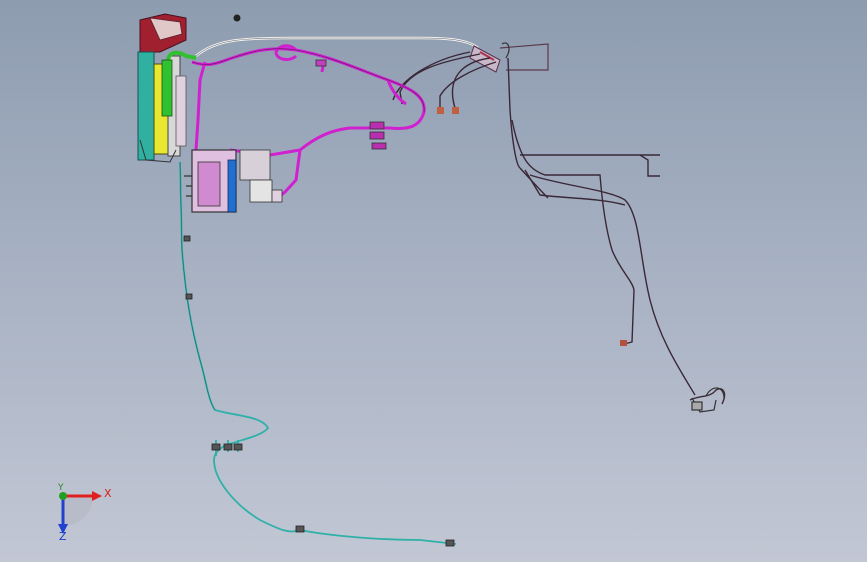 This screenshot has width=867, height=562. I want to click on x-axis-arrowhead, so click(97, 496).